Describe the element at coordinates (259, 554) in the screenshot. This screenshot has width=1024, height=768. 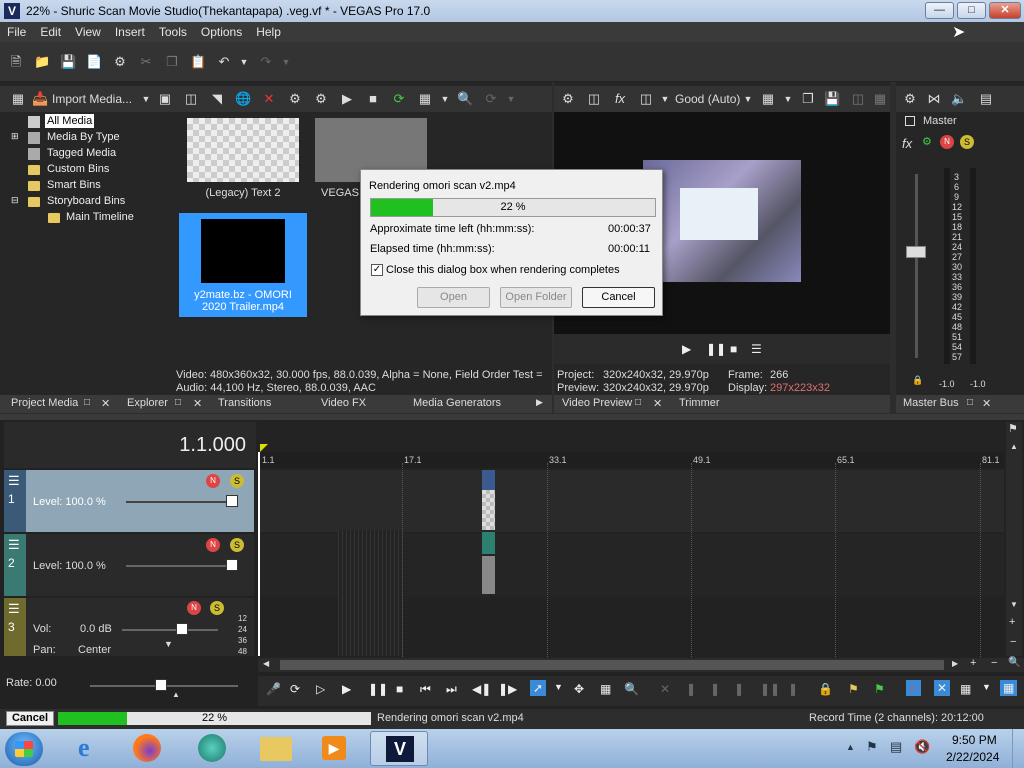
I see `playhead-cursor` at that location.